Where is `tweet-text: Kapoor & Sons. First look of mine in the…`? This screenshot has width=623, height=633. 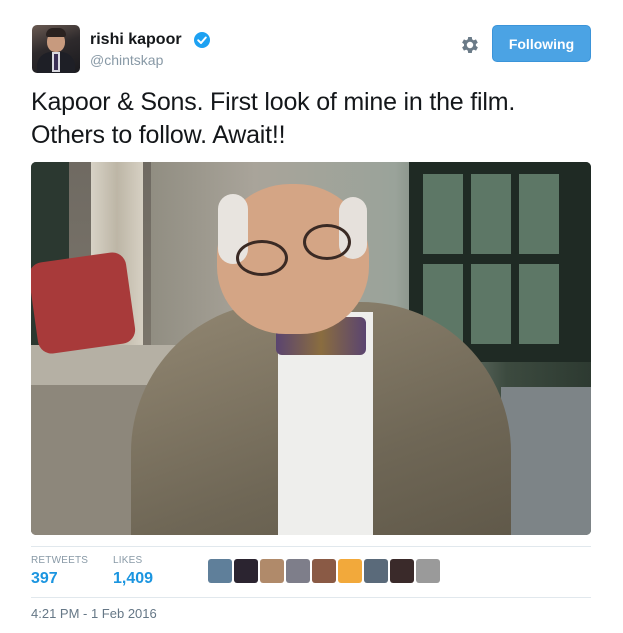
tweet-text: Kapoor & Sons. First look of mine in the… is located at coordinates (316, 119).